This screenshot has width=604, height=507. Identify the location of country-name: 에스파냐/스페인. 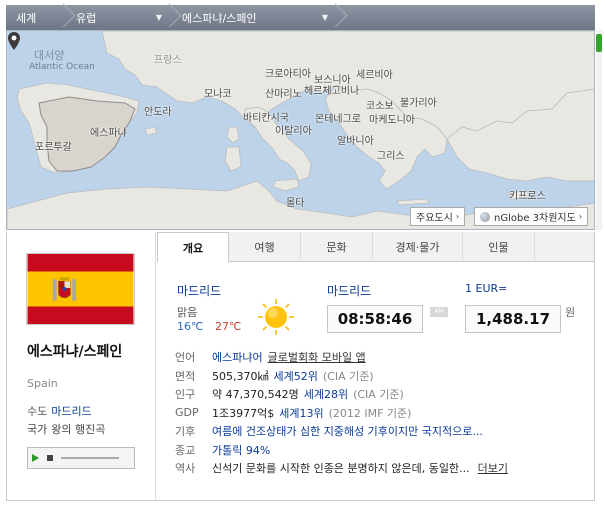
(75, 352).